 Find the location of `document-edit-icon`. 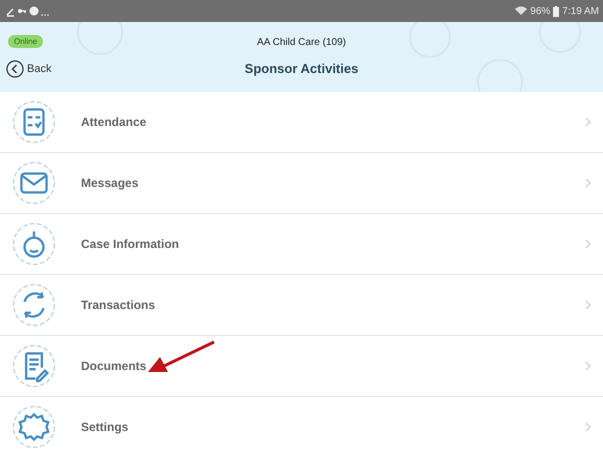

document-edit-icon is located at coordinates (34, 366).